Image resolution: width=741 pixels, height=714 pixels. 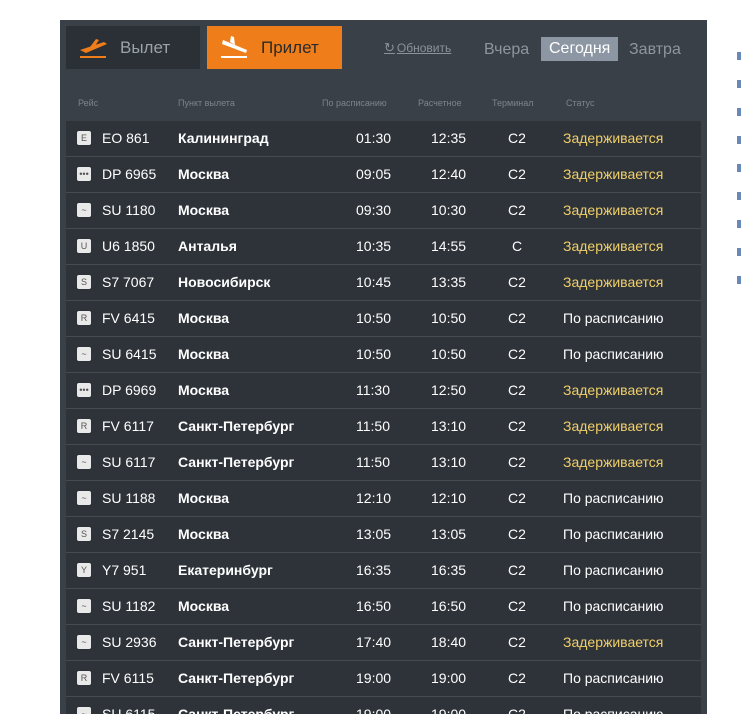 I want to click on estimated-time: 19:00, so click(x=449, y=678).